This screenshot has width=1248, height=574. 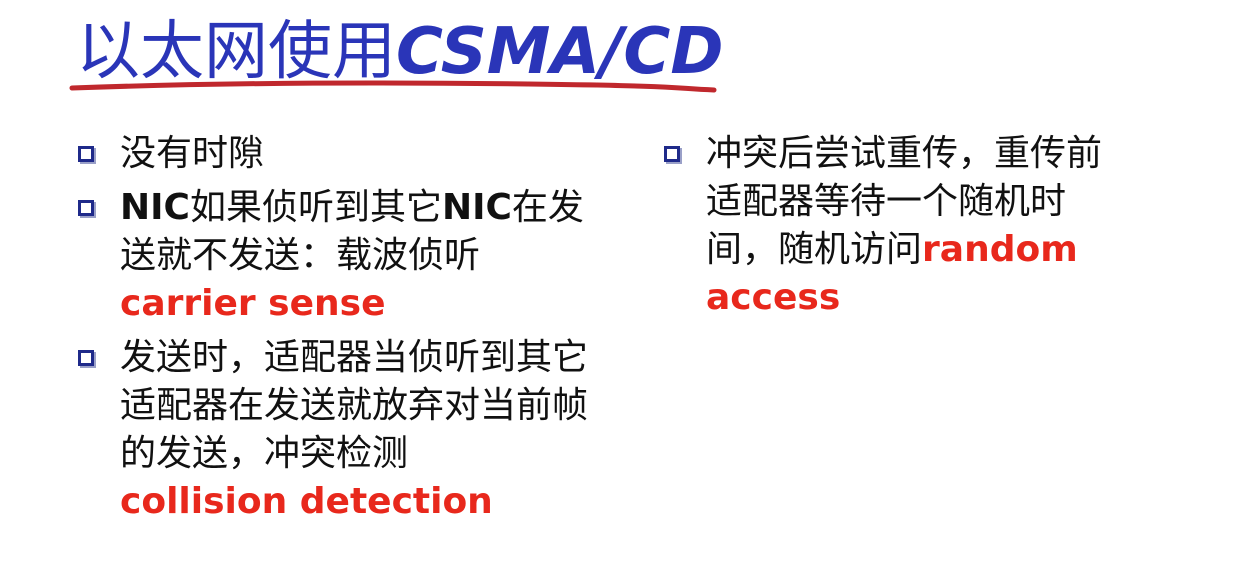 I want to click on english-term-collision-detection: collision detection, so click(x=306, y=501).